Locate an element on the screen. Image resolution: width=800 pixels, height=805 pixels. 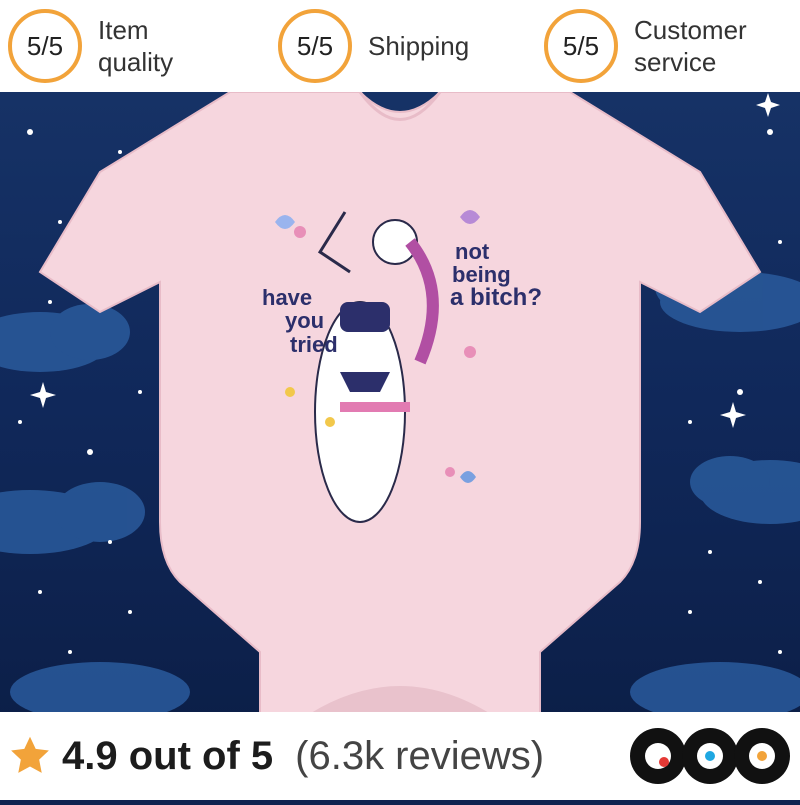
star-icon is located at coordinates (30, 754).